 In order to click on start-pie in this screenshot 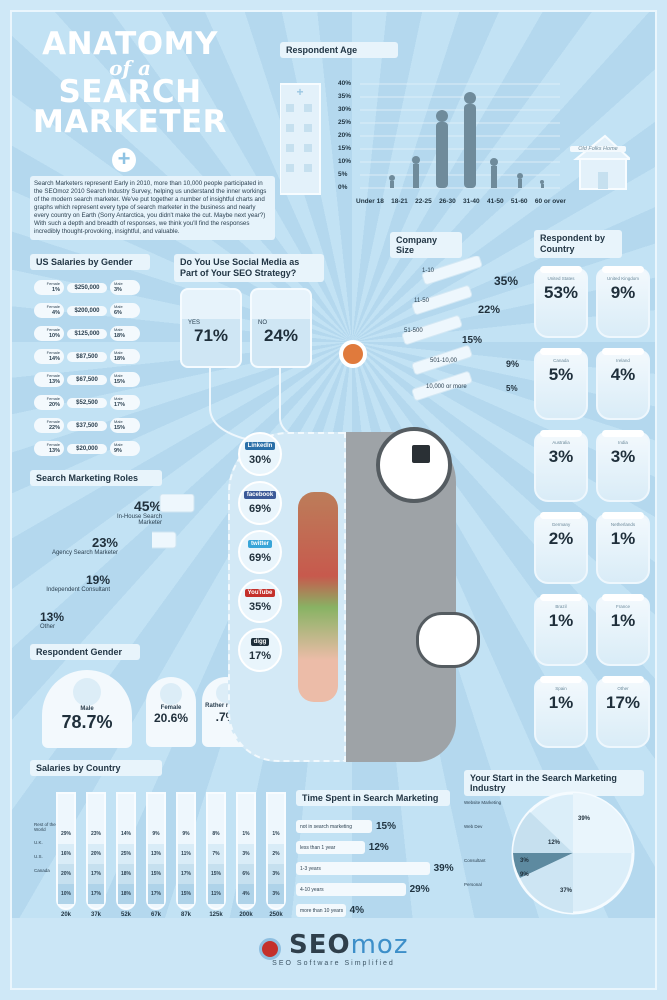, I will do `click(573, 853)`.